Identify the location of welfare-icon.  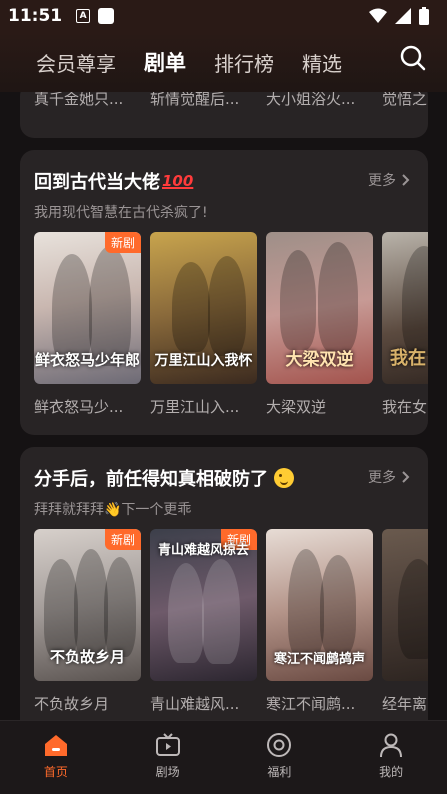
(279, 745).